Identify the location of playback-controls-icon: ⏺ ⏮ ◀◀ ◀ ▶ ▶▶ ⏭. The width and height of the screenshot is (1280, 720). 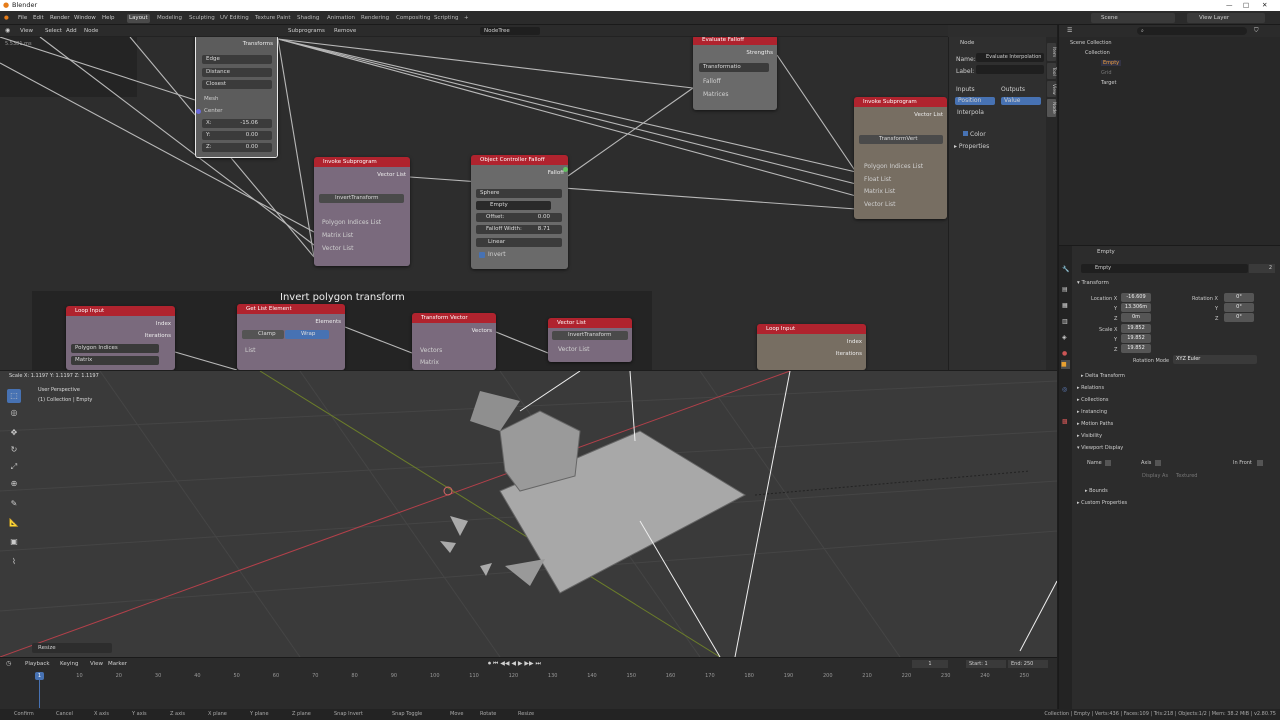
(514, 664).